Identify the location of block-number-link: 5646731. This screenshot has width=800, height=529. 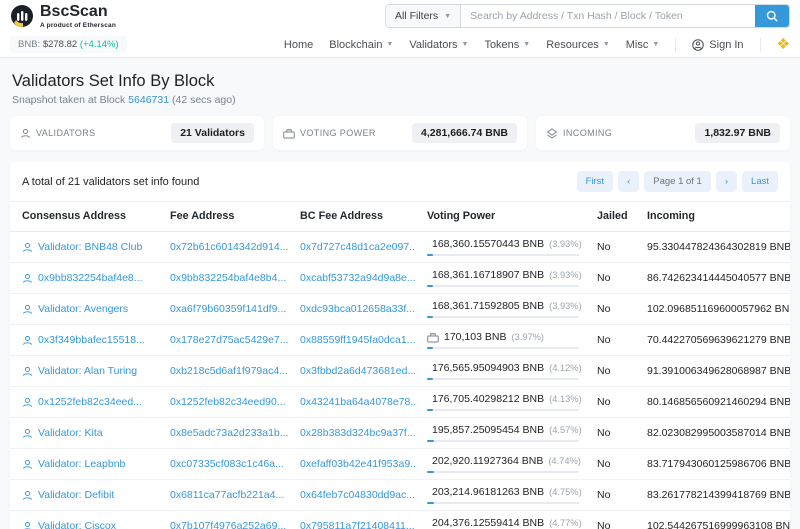
(148, 100).